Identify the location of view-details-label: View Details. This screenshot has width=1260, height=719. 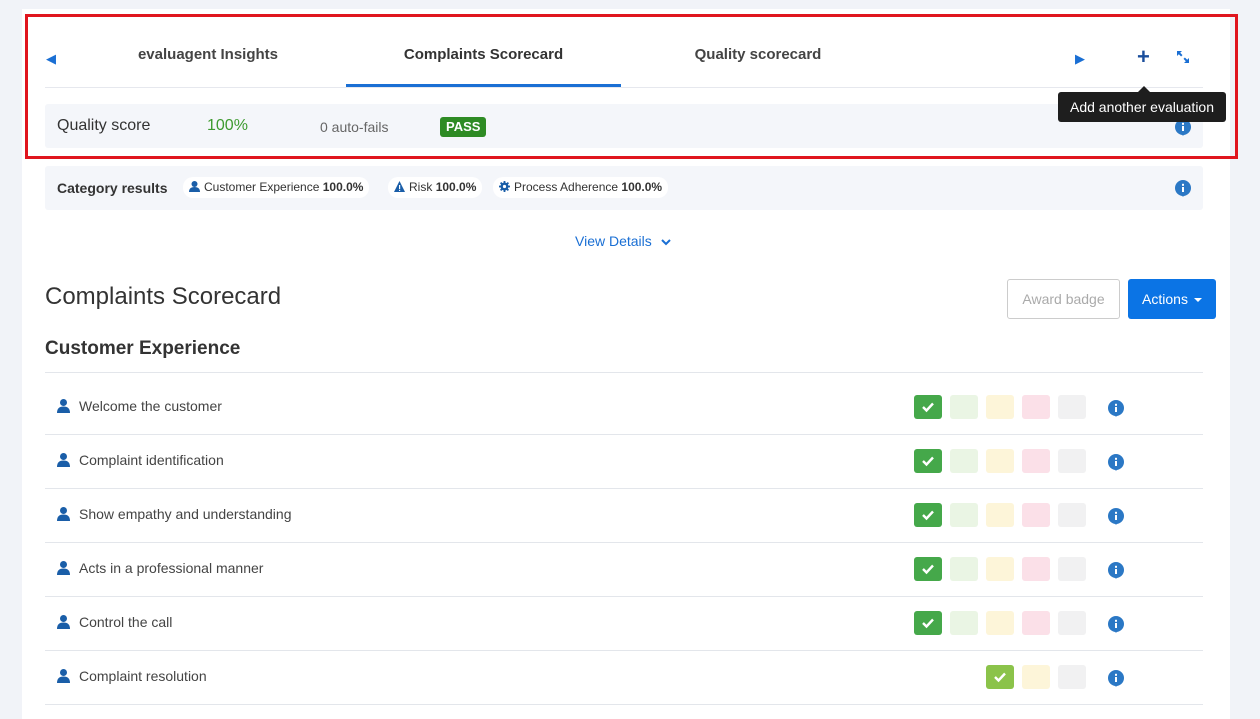
(613, 241).